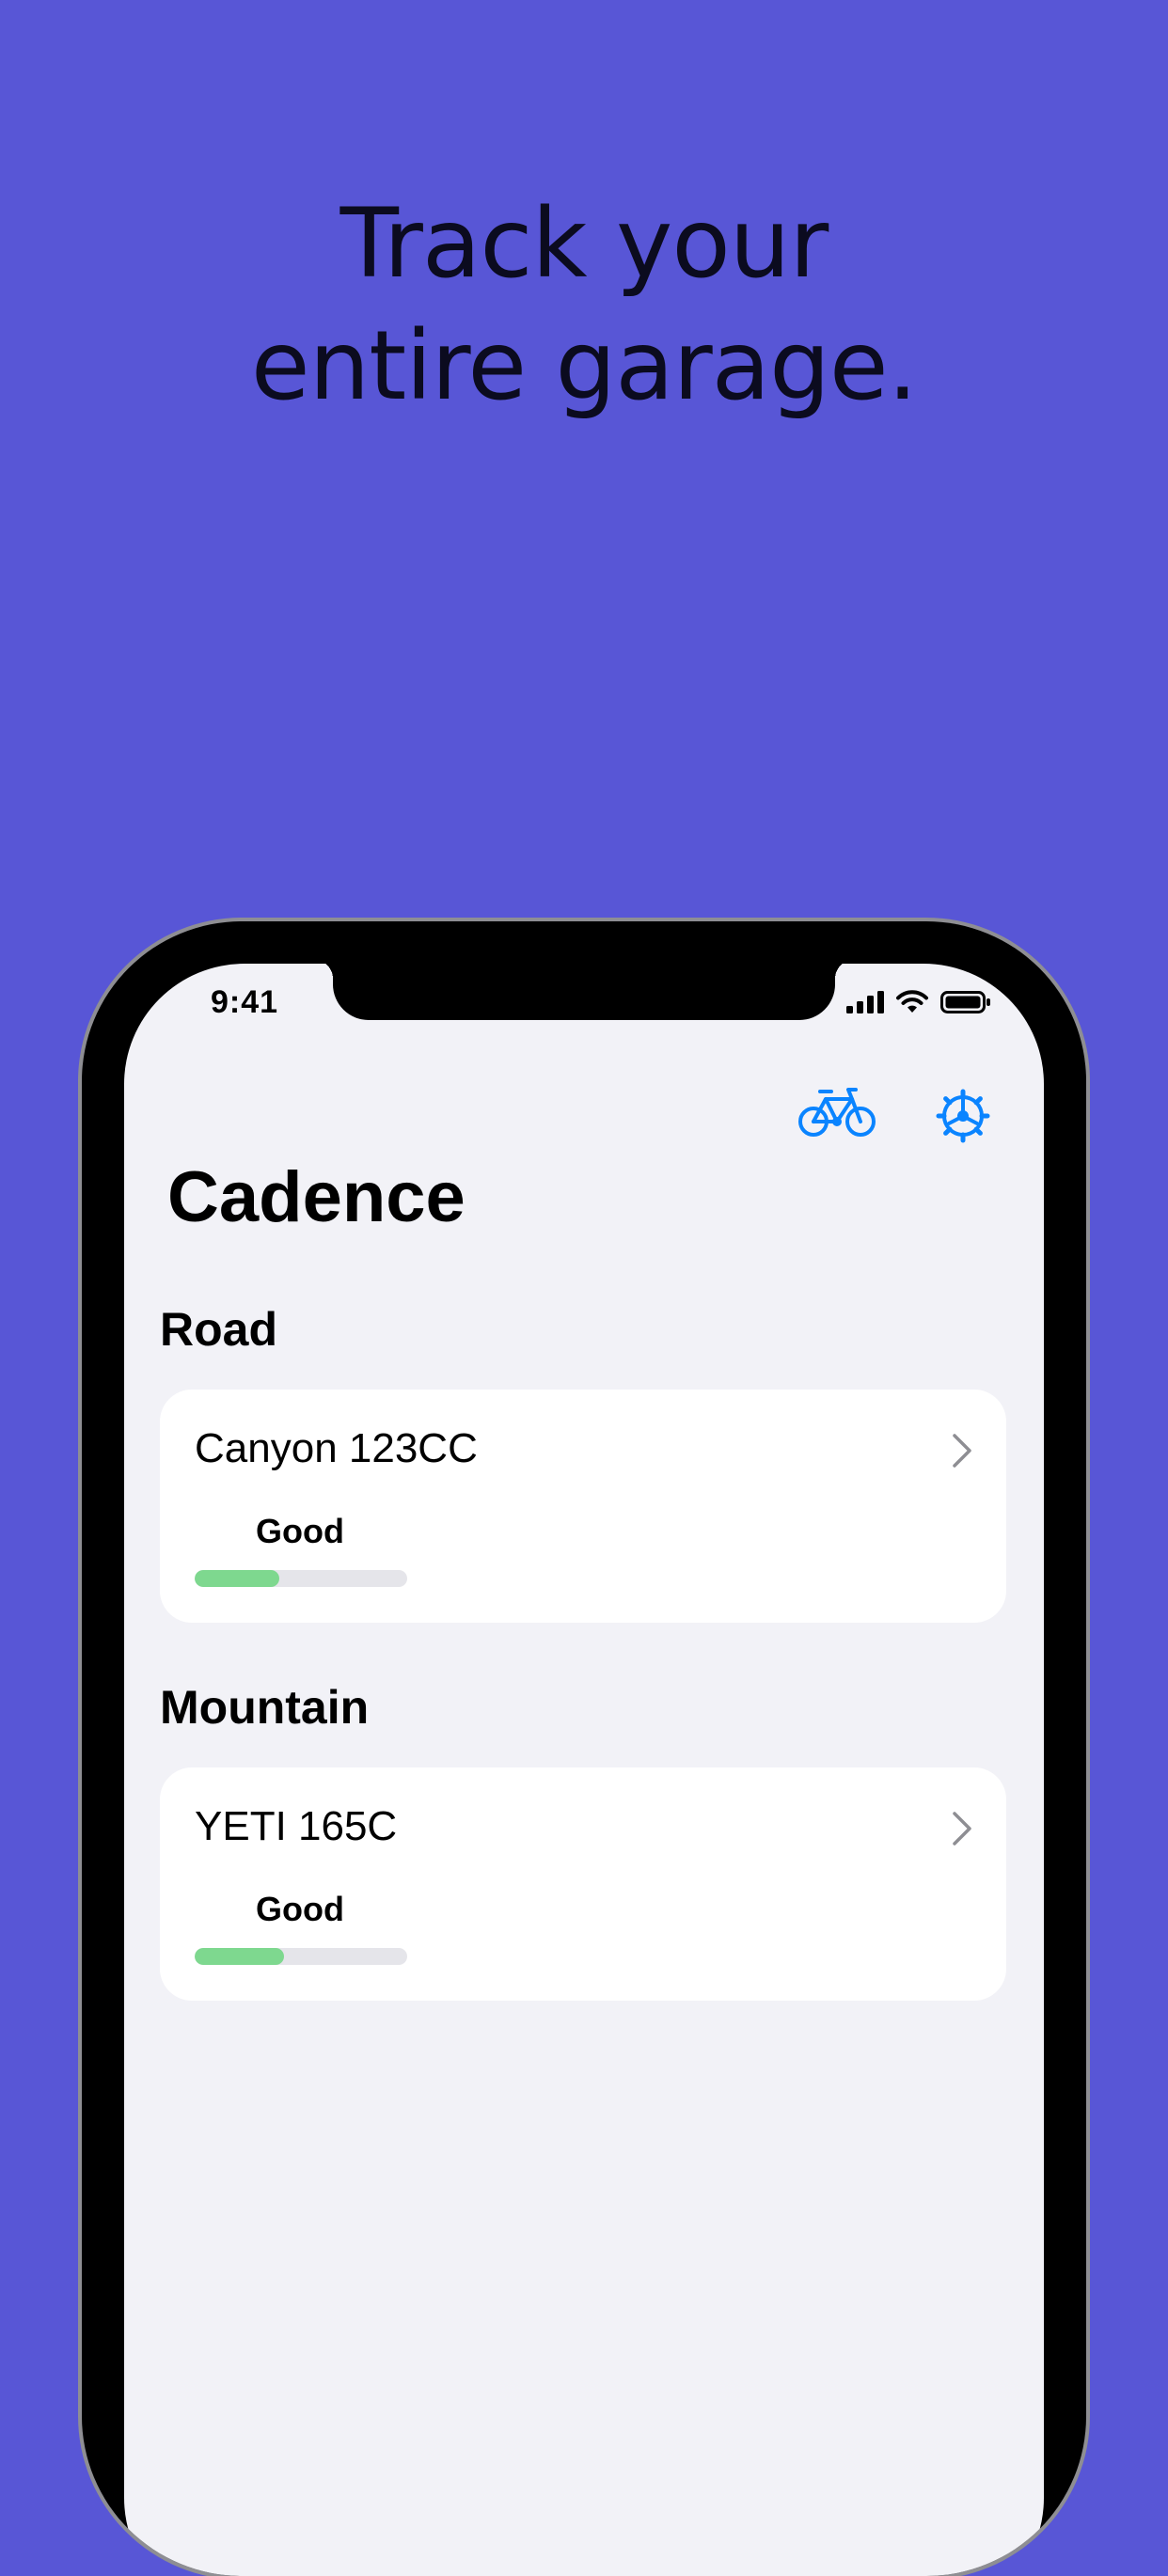 This screenshot has height=2576, width=1168. What do you see at coordinates (296, 1826) in the screenshot?
I see `bike-name: YETI 165C` at bounding box center [296, 1826].